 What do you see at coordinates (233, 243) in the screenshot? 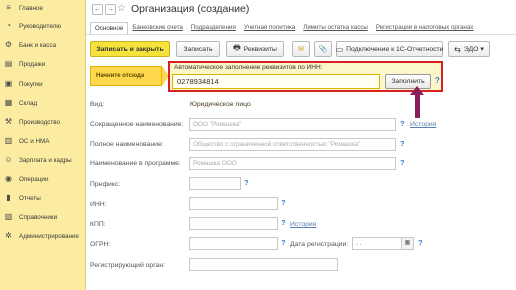
I see `ogrn-input` at bounding box center [233, 243].